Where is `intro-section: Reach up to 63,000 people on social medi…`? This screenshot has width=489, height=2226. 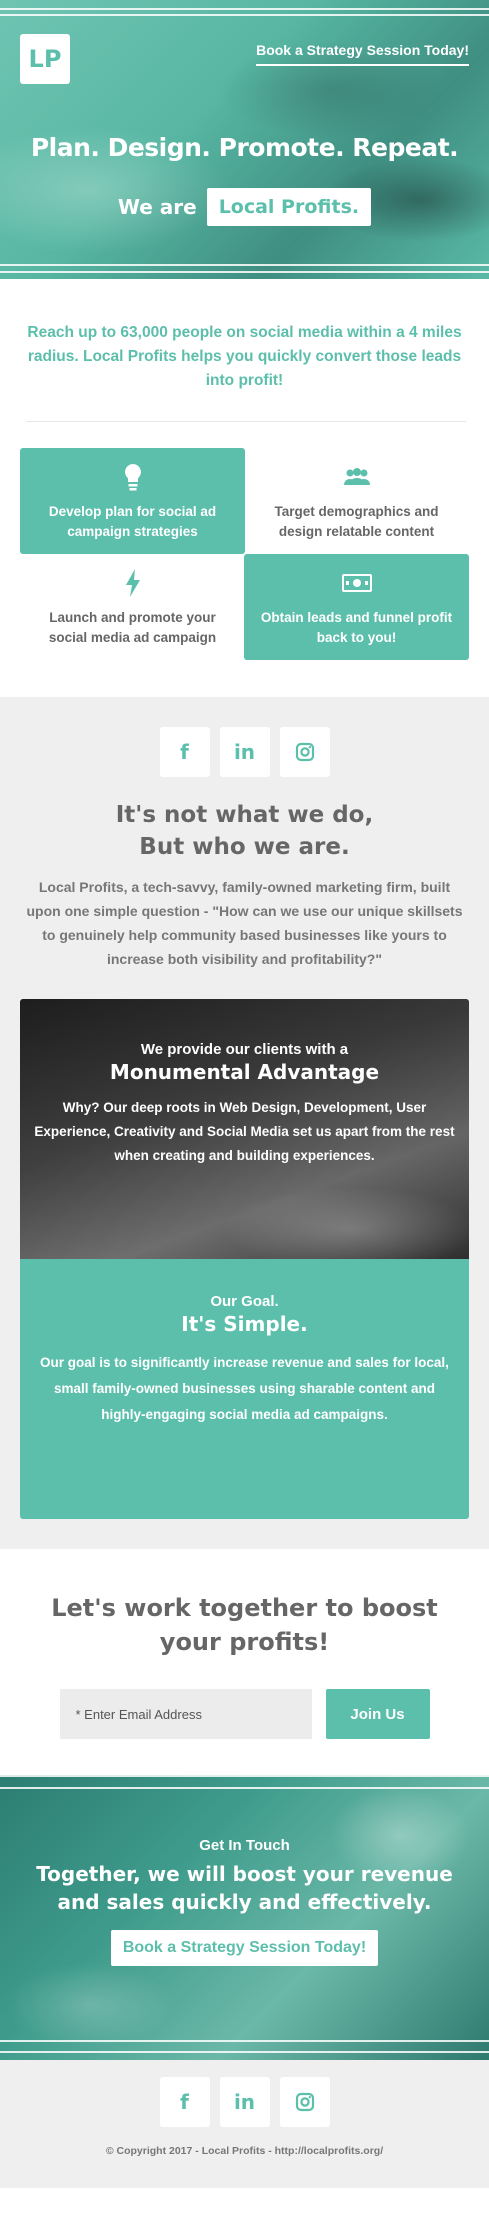
intro-section: Reach up to 63,000 people on social medi… is located at coordinates (244, 350).